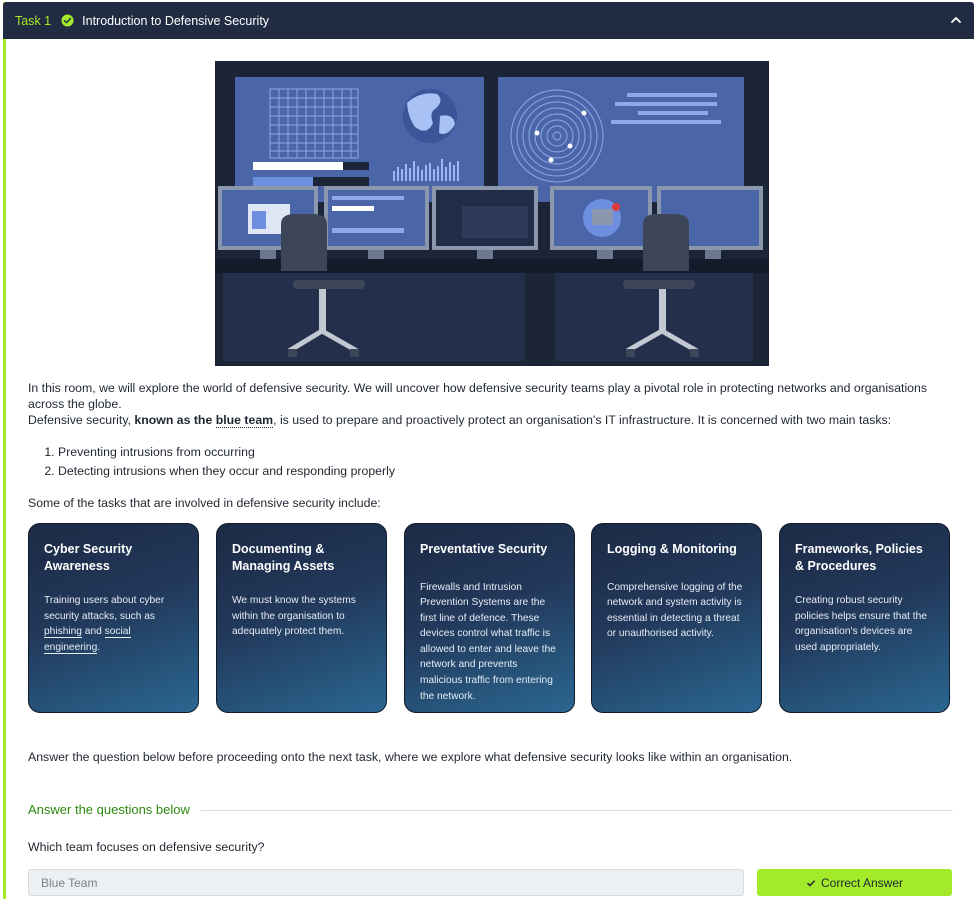 This screenshot has height=899, width=977. What do you see at coordinates (244, 420) in the screenshot?
I see `blue-team-term: blue team` at bounding box center [244, 420].